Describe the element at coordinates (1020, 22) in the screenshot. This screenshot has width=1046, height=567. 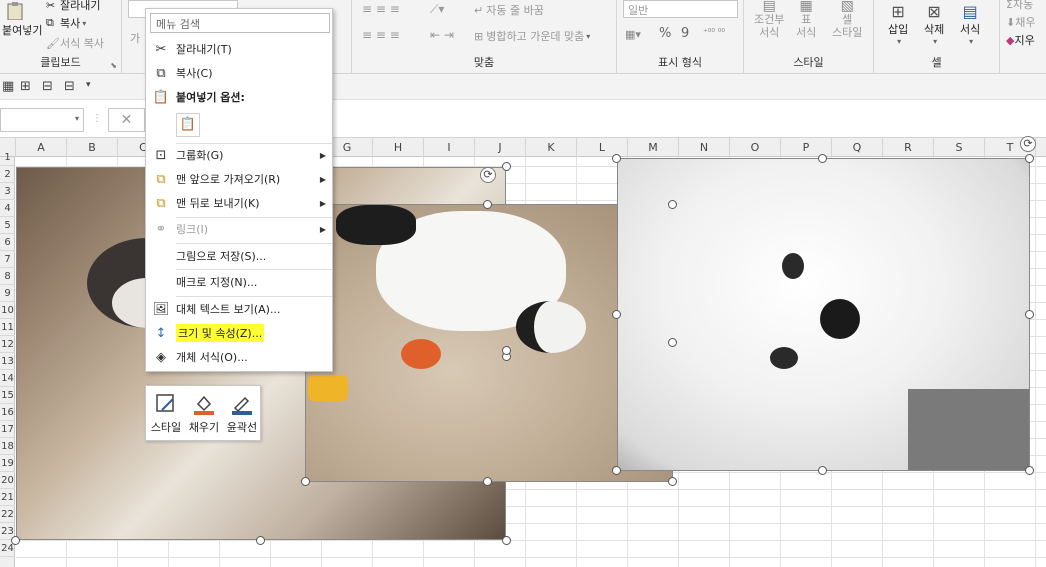
I see `fill-button: ⬇ 채우` at that location.